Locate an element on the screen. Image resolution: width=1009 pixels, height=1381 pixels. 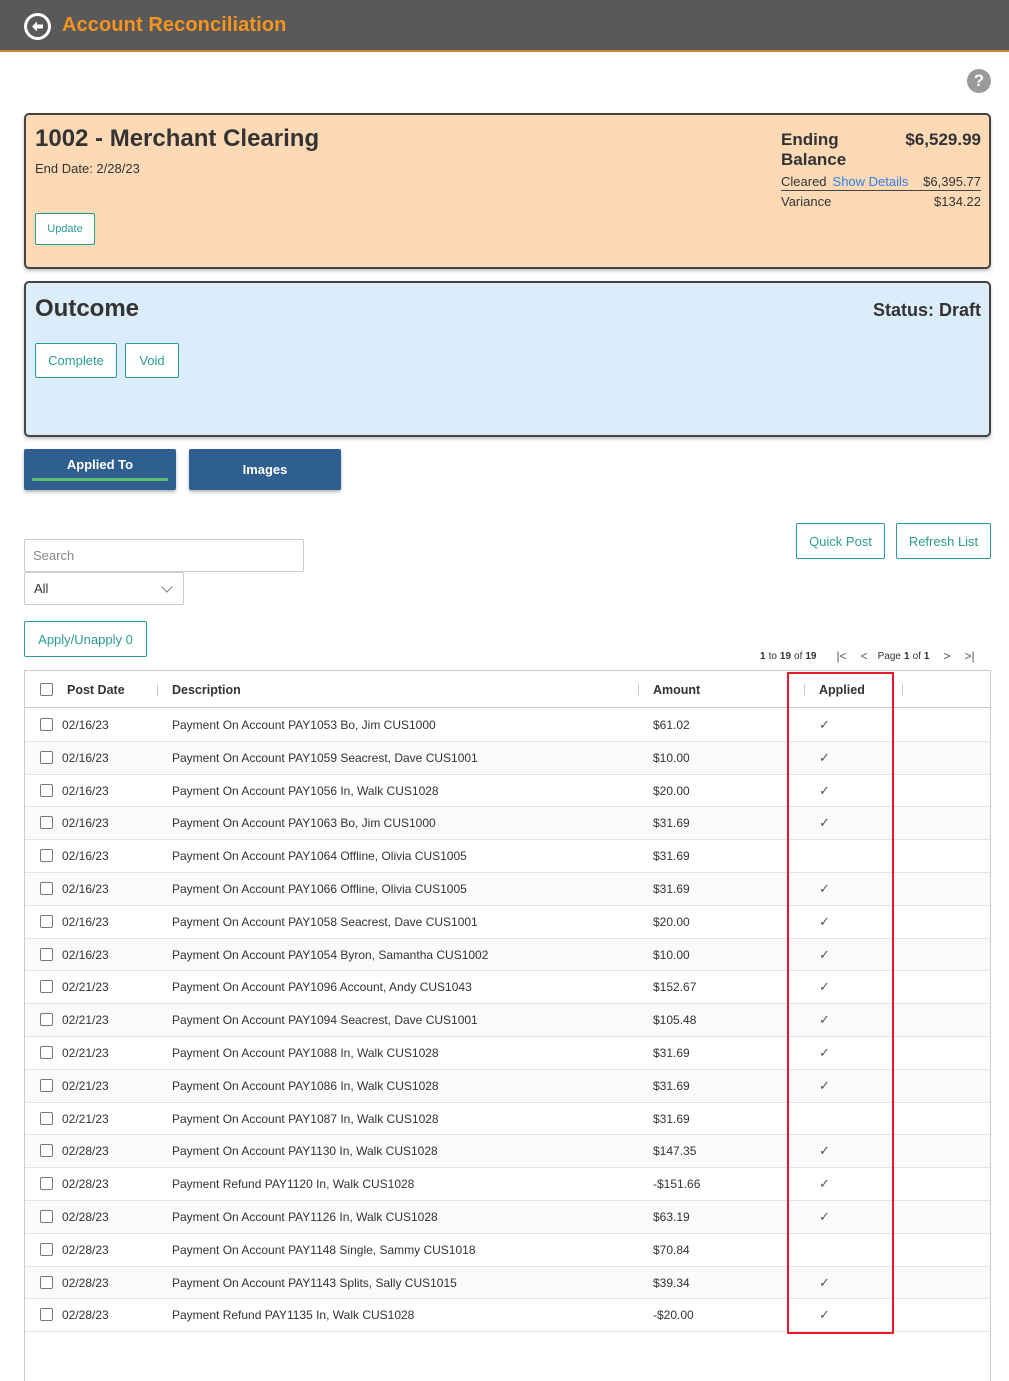
pager-pages: 1 is located at coordinates (926, 656).